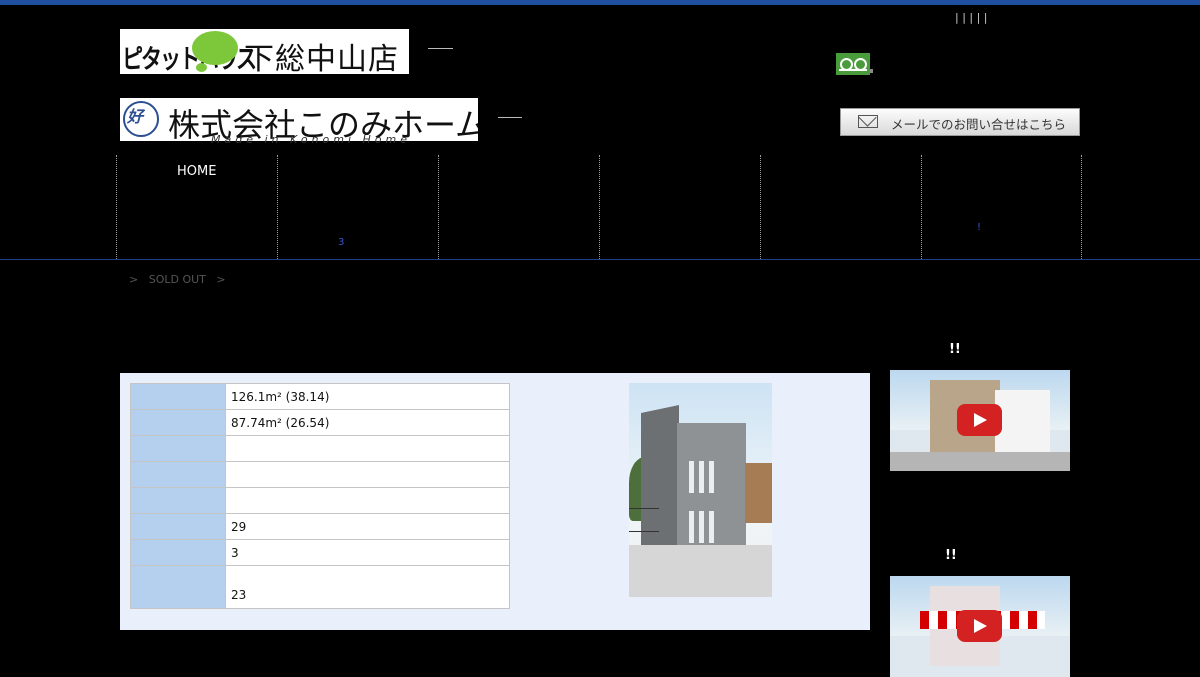 Image resolution: width=1200 pixels, height=677 pixels. Describe the element at coordinates (868, 121) in the screenshot. I see `envelope-icon` at that location.